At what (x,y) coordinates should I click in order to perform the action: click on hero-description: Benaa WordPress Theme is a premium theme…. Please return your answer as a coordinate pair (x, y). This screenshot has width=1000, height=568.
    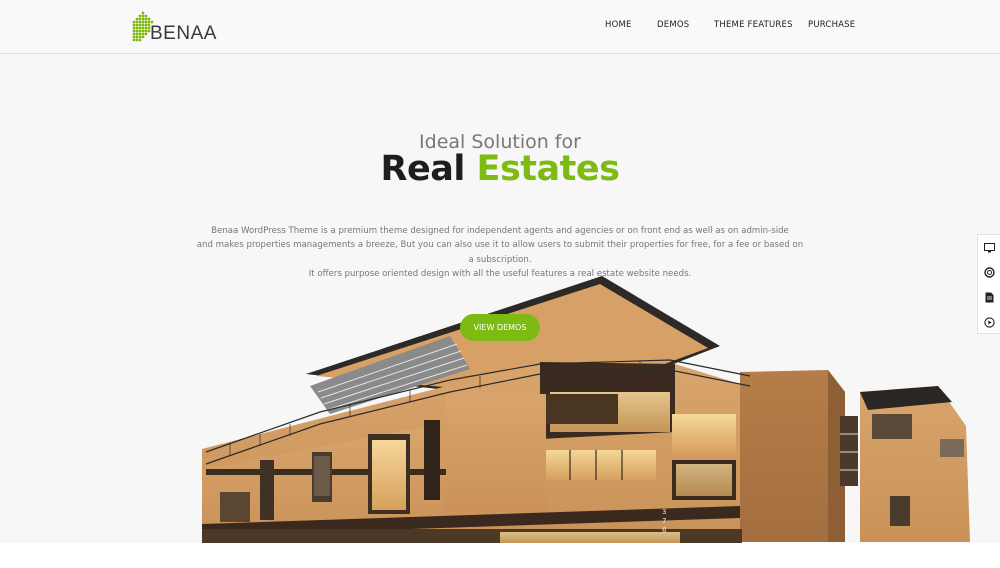
    Looking at the image, I should click on (500, 253).